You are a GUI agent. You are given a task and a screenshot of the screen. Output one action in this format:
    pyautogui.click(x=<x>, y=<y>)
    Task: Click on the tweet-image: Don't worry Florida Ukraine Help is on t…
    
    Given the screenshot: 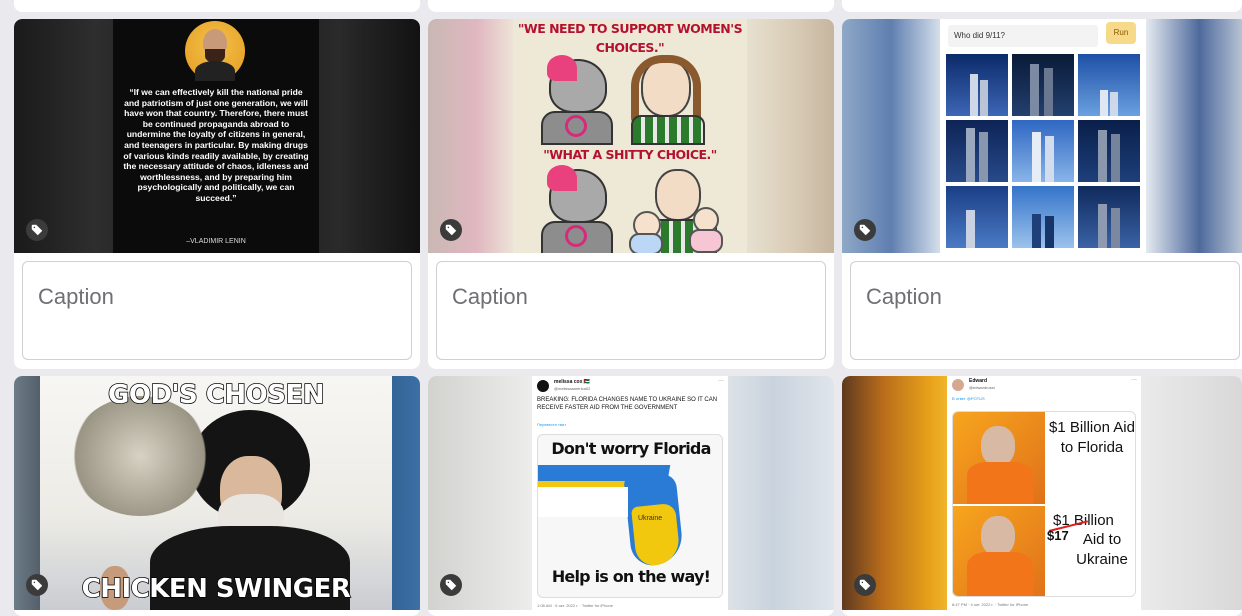 What is the action you would take?
    pyautogui.click(x=630, y=516)
    